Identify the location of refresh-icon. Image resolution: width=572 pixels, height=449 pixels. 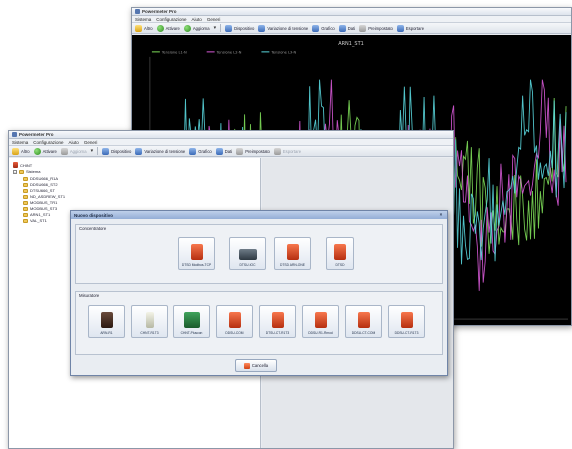
(187, 28).